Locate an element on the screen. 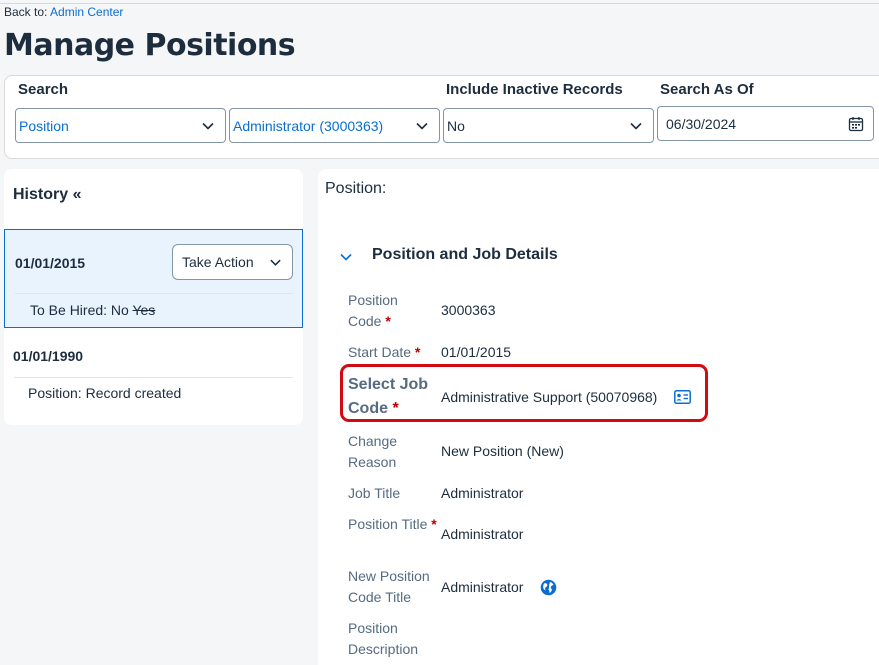 This screenshot has height=665, width=879. history-change: To Be Hired: No Yes is located at coordinates (92, 310).